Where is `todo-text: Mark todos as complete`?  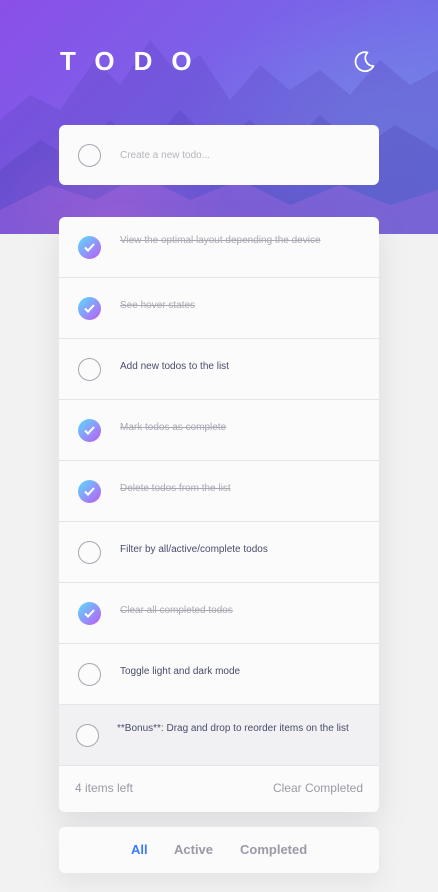
todo-text: Mark todos as complete is located at coordinates (173, 427).